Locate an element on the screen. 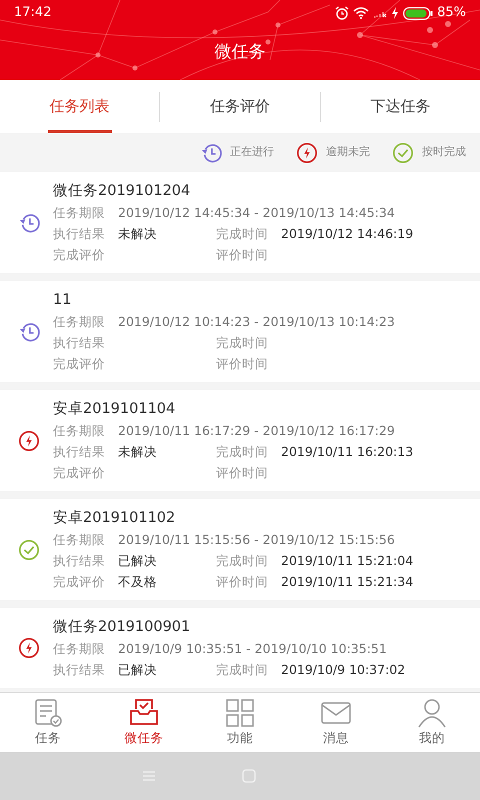  nav-tab: 功能 is located at coordinates (240, 722).